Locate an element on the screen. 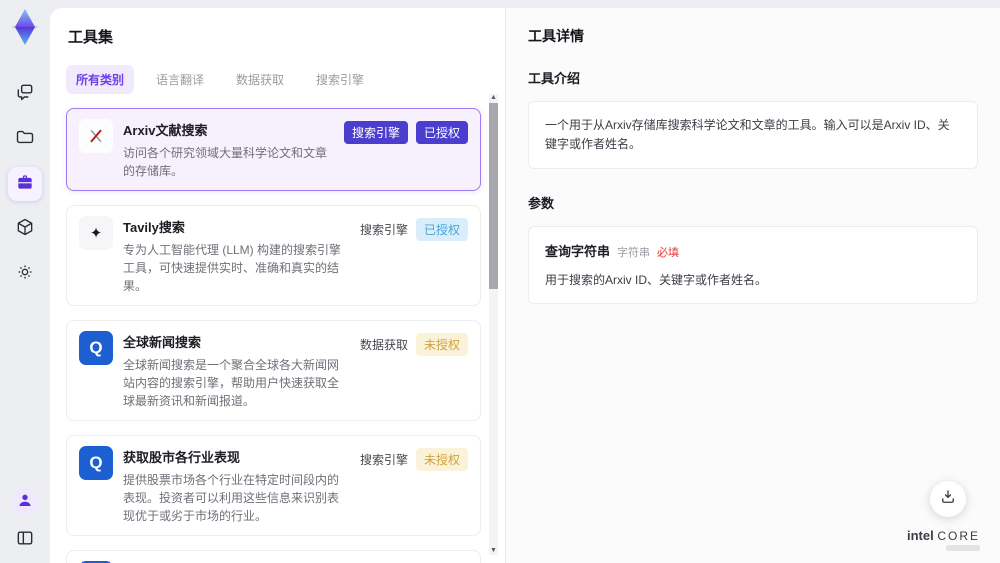 Image resolution: width=1000 pixels, height=563 pixels. chat-icon is located at coordinates (25, 94).